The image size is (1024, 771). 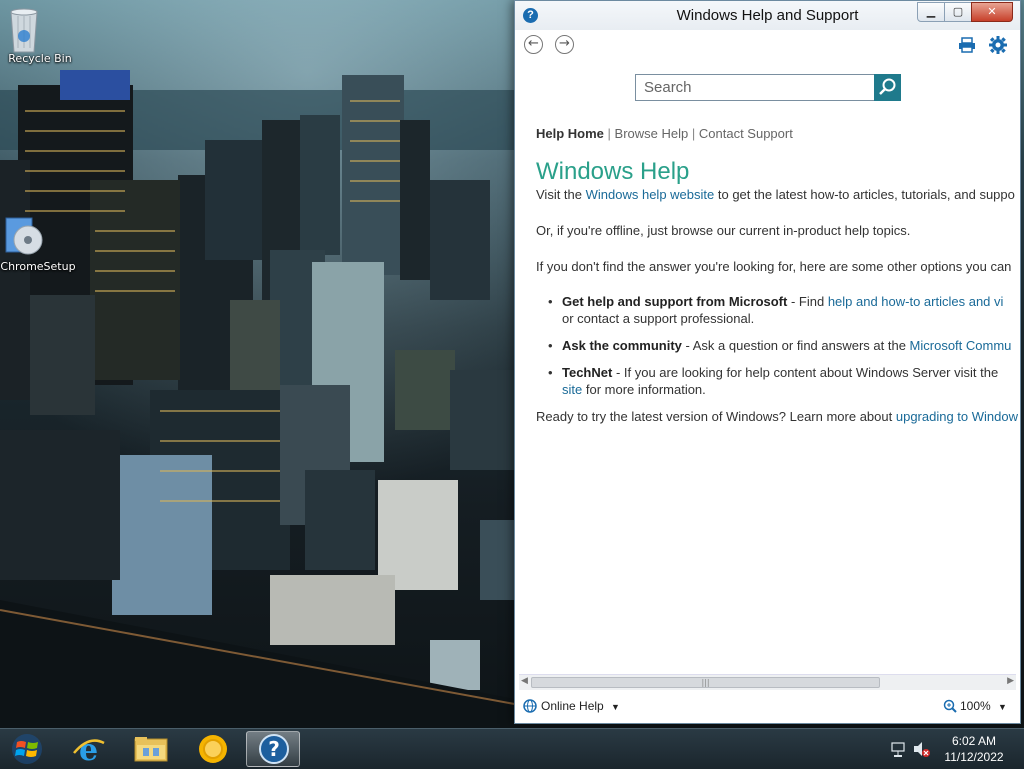 I want to click on help-articles-link: help and how-to articles and vi, so click(x=916, y=301).